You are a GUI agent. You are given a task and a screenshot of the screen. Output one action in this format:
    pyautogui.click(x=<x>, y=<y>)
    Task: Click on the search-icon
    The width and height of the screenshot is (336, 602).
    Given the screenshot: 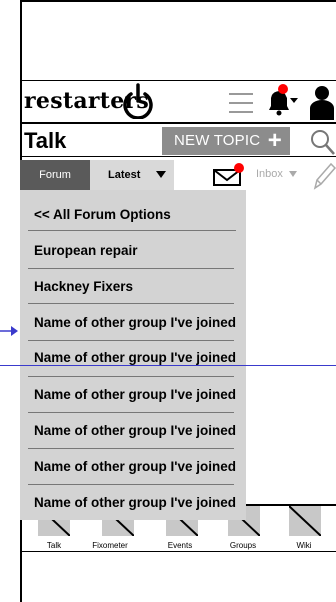 What is the action you would take?
    pyautogui.click(x=322, y=142)
    